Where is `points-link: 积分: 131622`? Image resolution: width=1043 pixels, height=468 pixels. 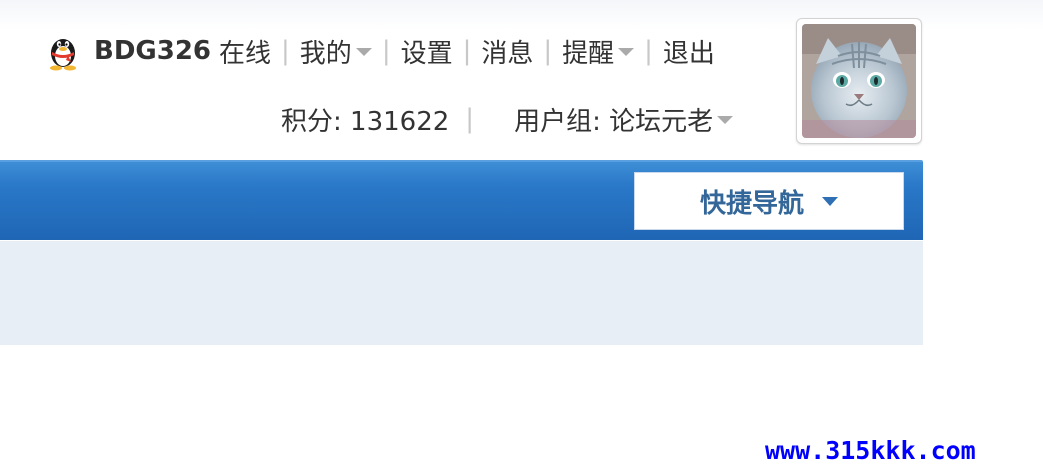 points-link: 积分: 131622 is located at coordinates (365, 119).